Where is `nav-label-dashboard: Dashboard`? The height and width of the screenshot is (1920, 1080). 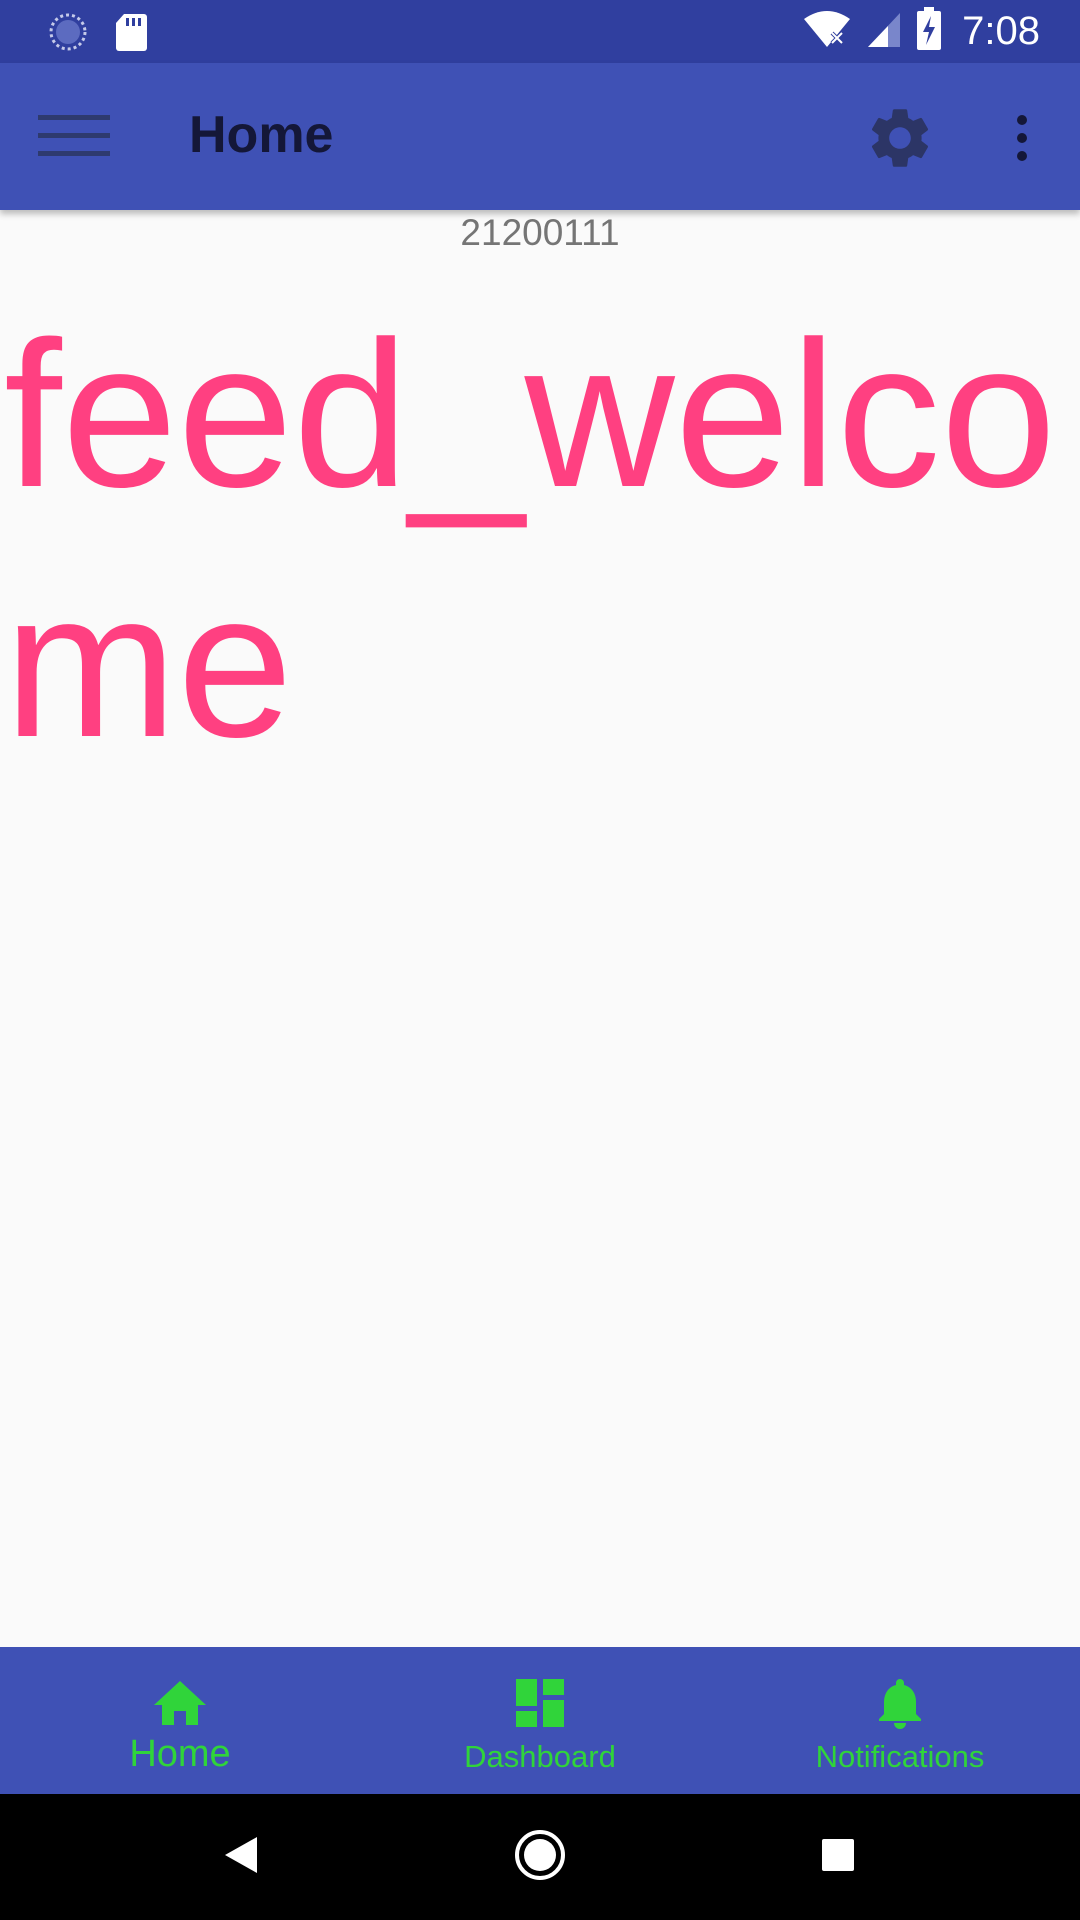
nav-label-dashboard: Dashboard is located at coordinates (540, 1756).